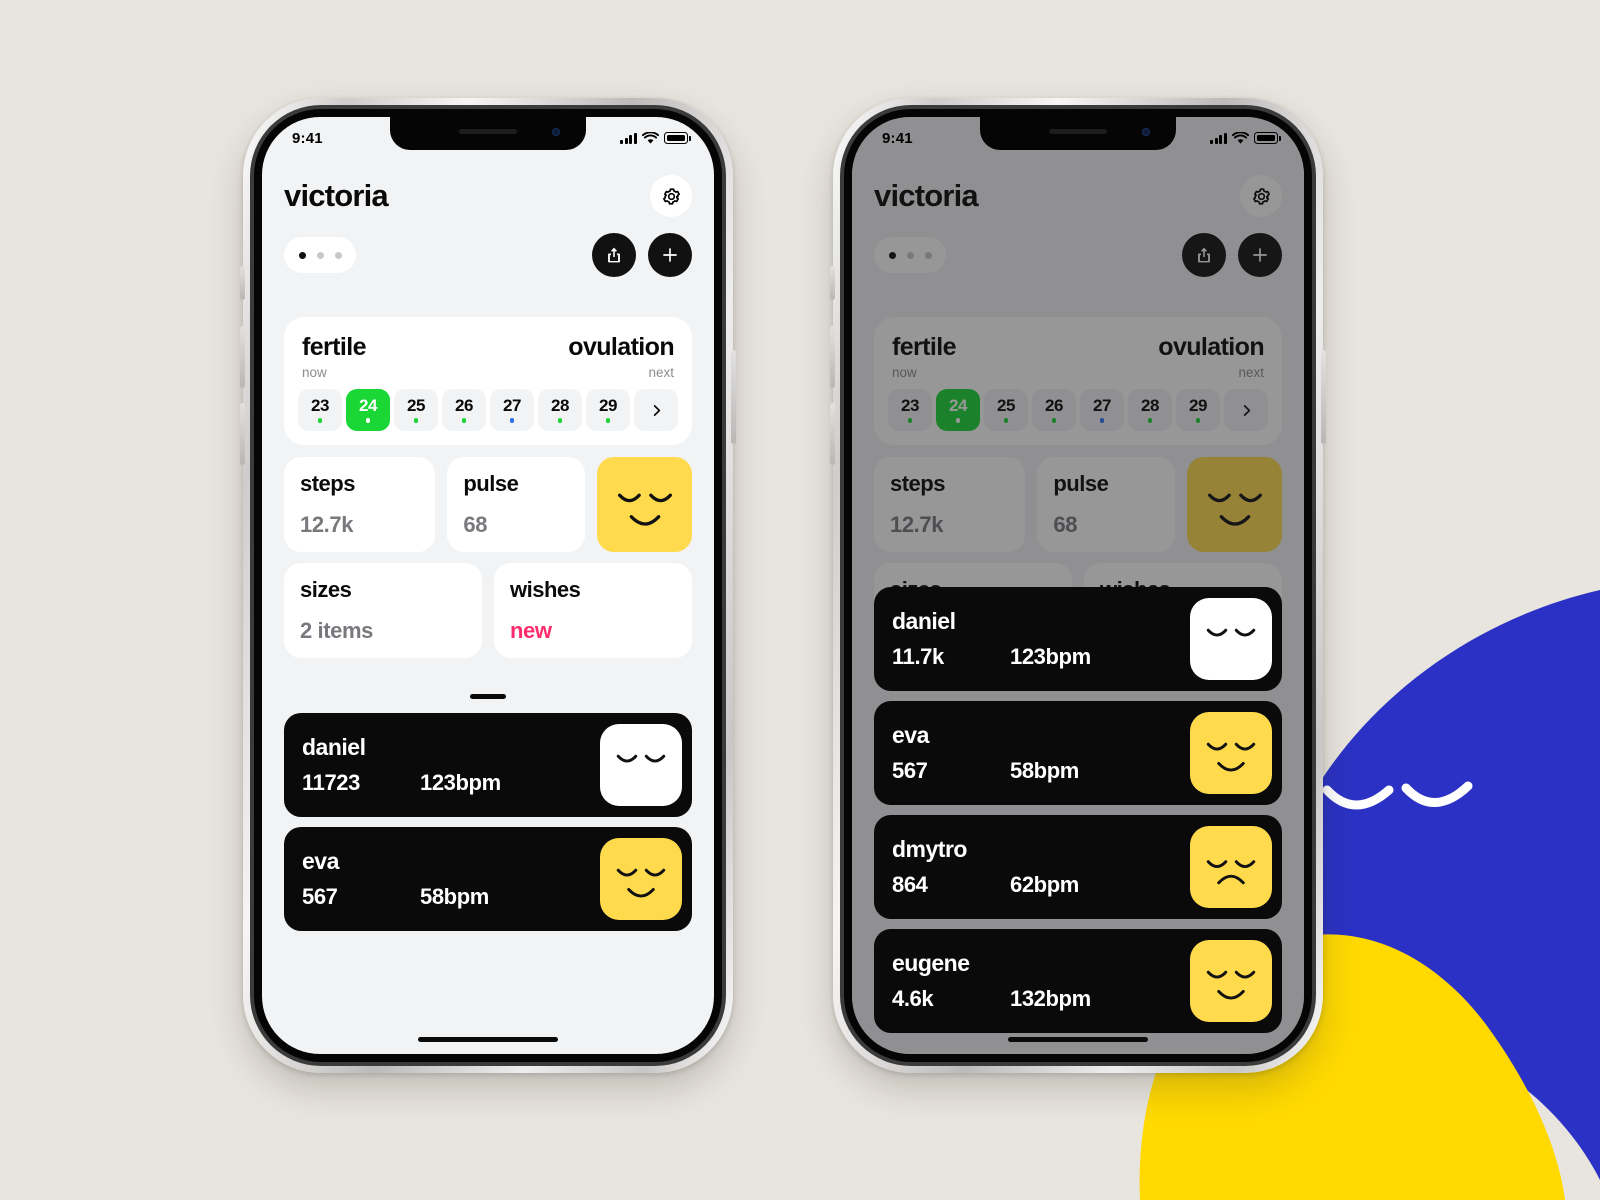 The image size is (1600, 1200). Describe the element at coordinates (1150, 406) in the screenshot. I see `day-number: 28` at that location.